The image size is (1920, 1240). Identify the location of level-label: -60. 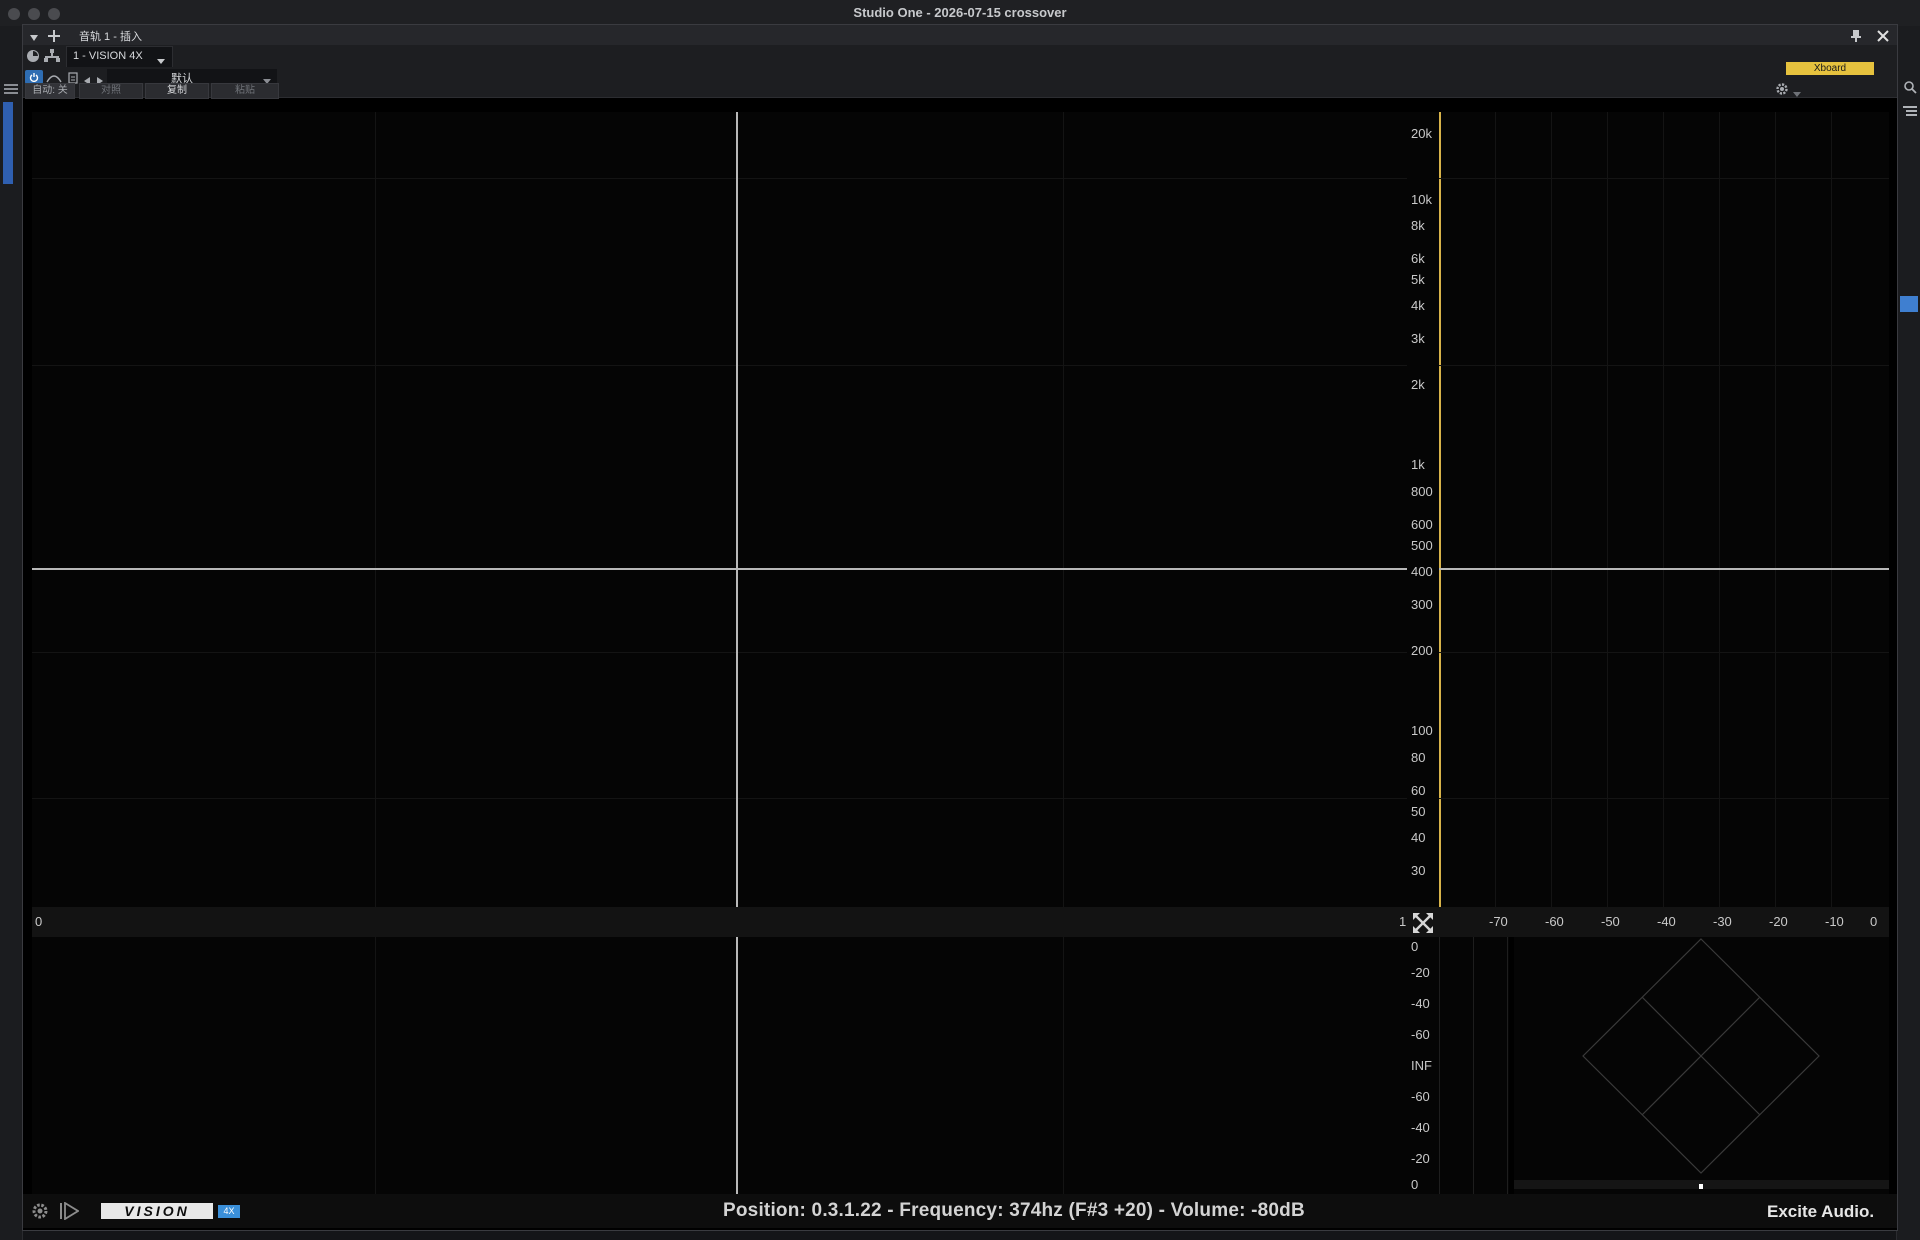
(1420, 1034).